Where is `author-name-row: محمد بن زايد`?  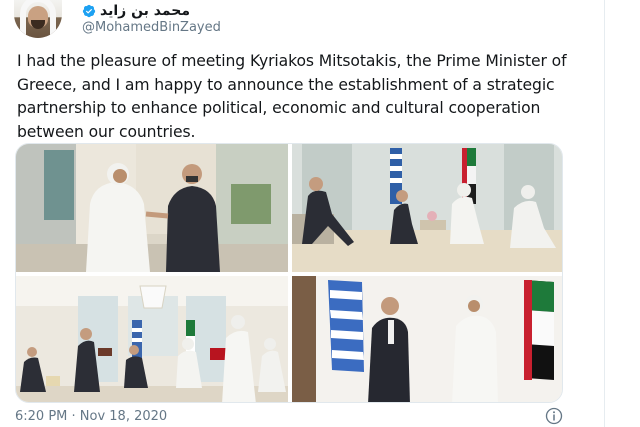 author-name-row: محمد بن زايد is located at coordinates (136, 11).